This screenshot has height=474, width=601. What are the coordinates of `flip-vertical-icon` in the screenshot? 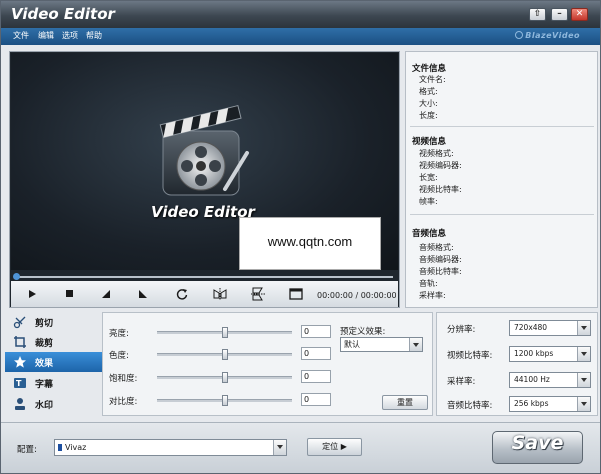 It's located at (258, 294).